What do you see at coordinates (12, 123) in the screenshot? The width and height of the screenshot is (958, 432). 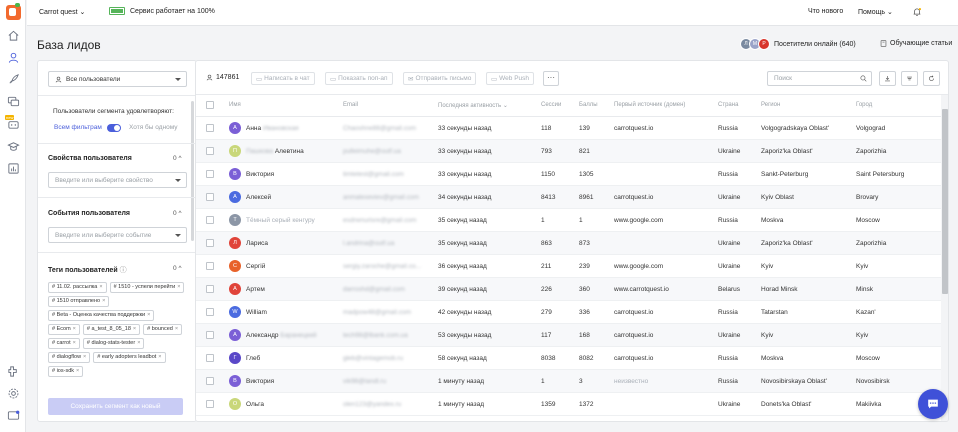 I see `leadbot-icon: new` at bounding box center [12, 123].